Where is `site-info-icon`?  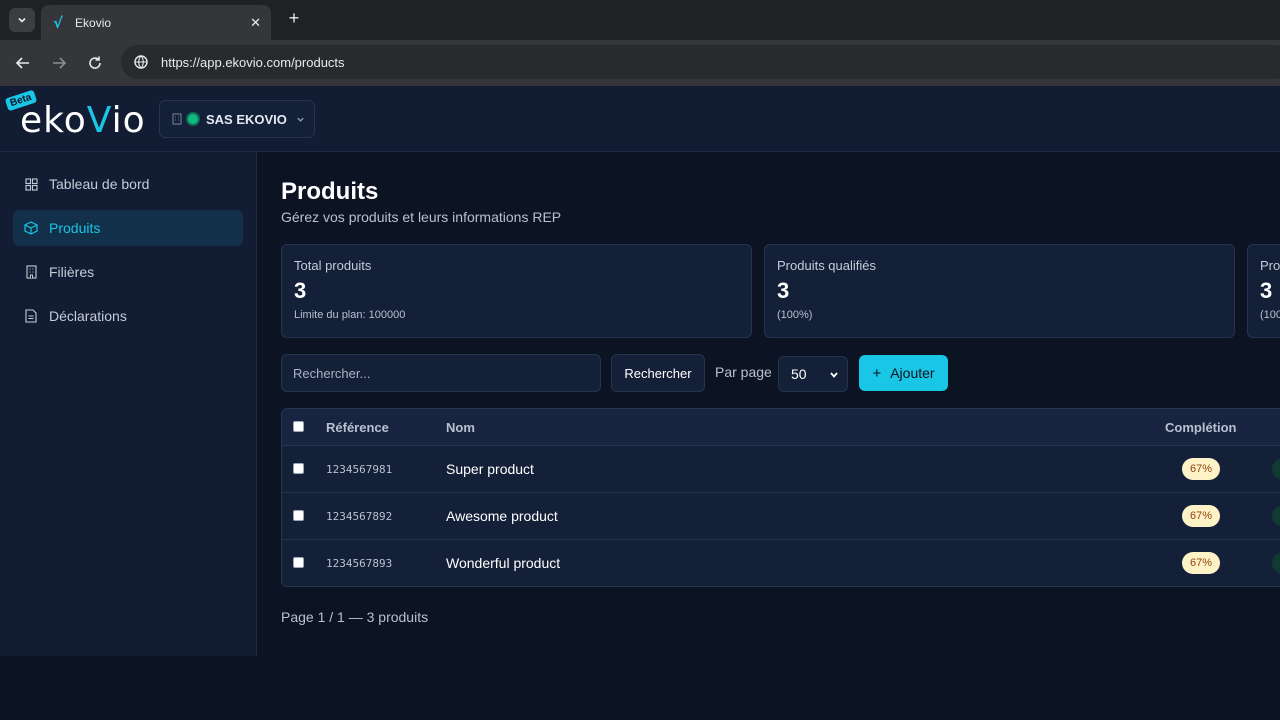
site-info-icon is located at coordinates (141, 62).